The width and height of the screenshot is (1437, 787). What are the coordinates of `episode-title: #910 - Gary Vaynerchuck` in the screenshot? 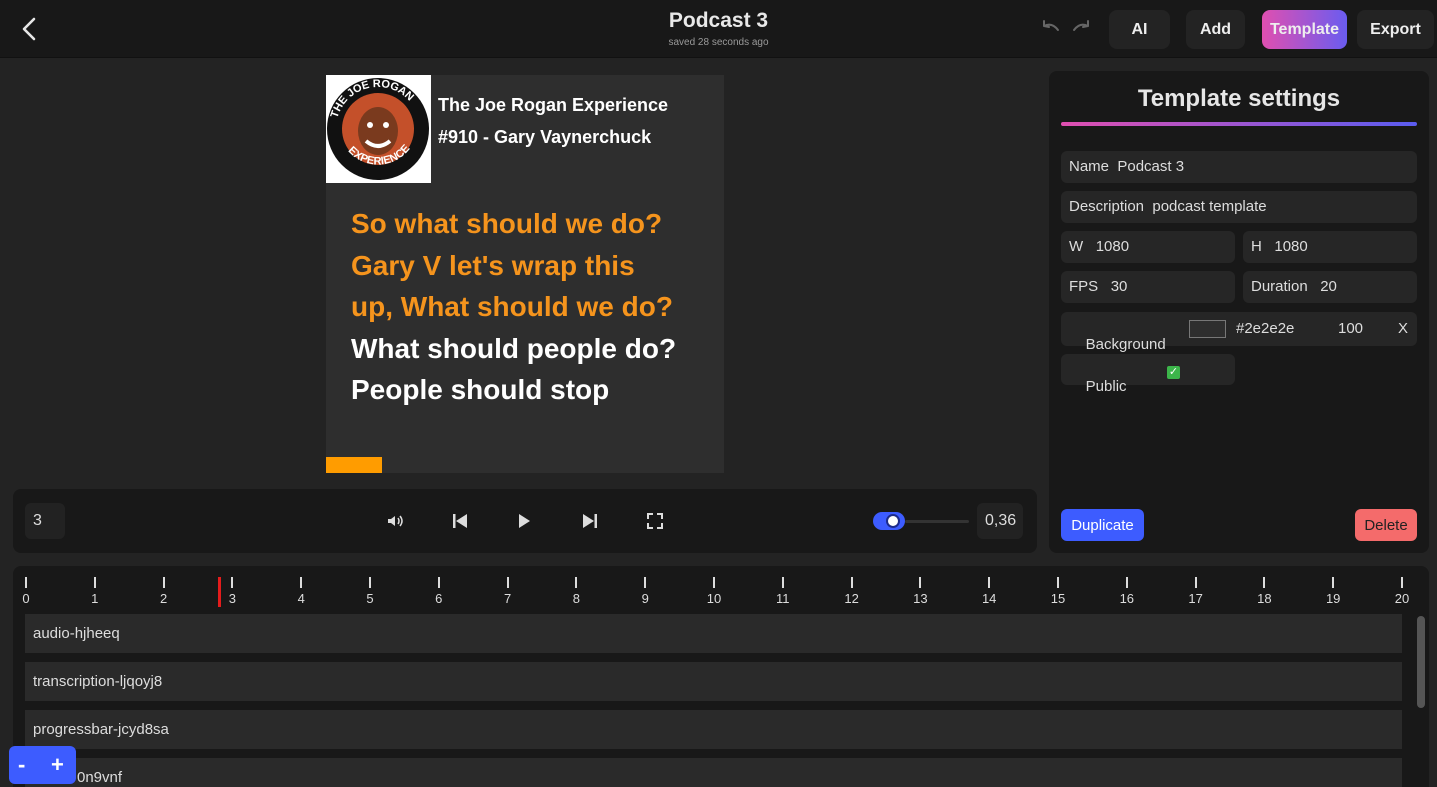 It's located at (545, 137).